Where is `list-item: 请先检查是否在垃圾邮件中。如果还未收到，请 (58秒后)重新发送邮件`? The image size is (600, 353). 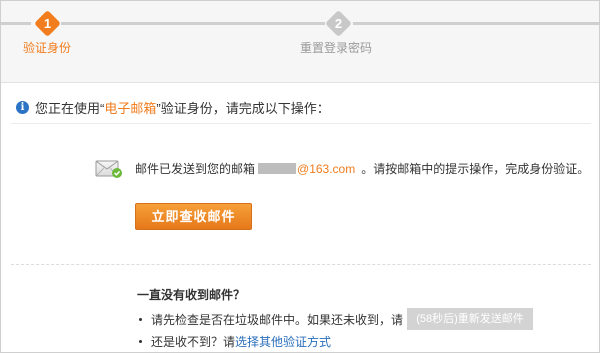
list-item: 请先检查是否在垃圾邮件中。如果还未收到，请 (58秒后)重新发送邮件 is located at coordinates (336, 319).